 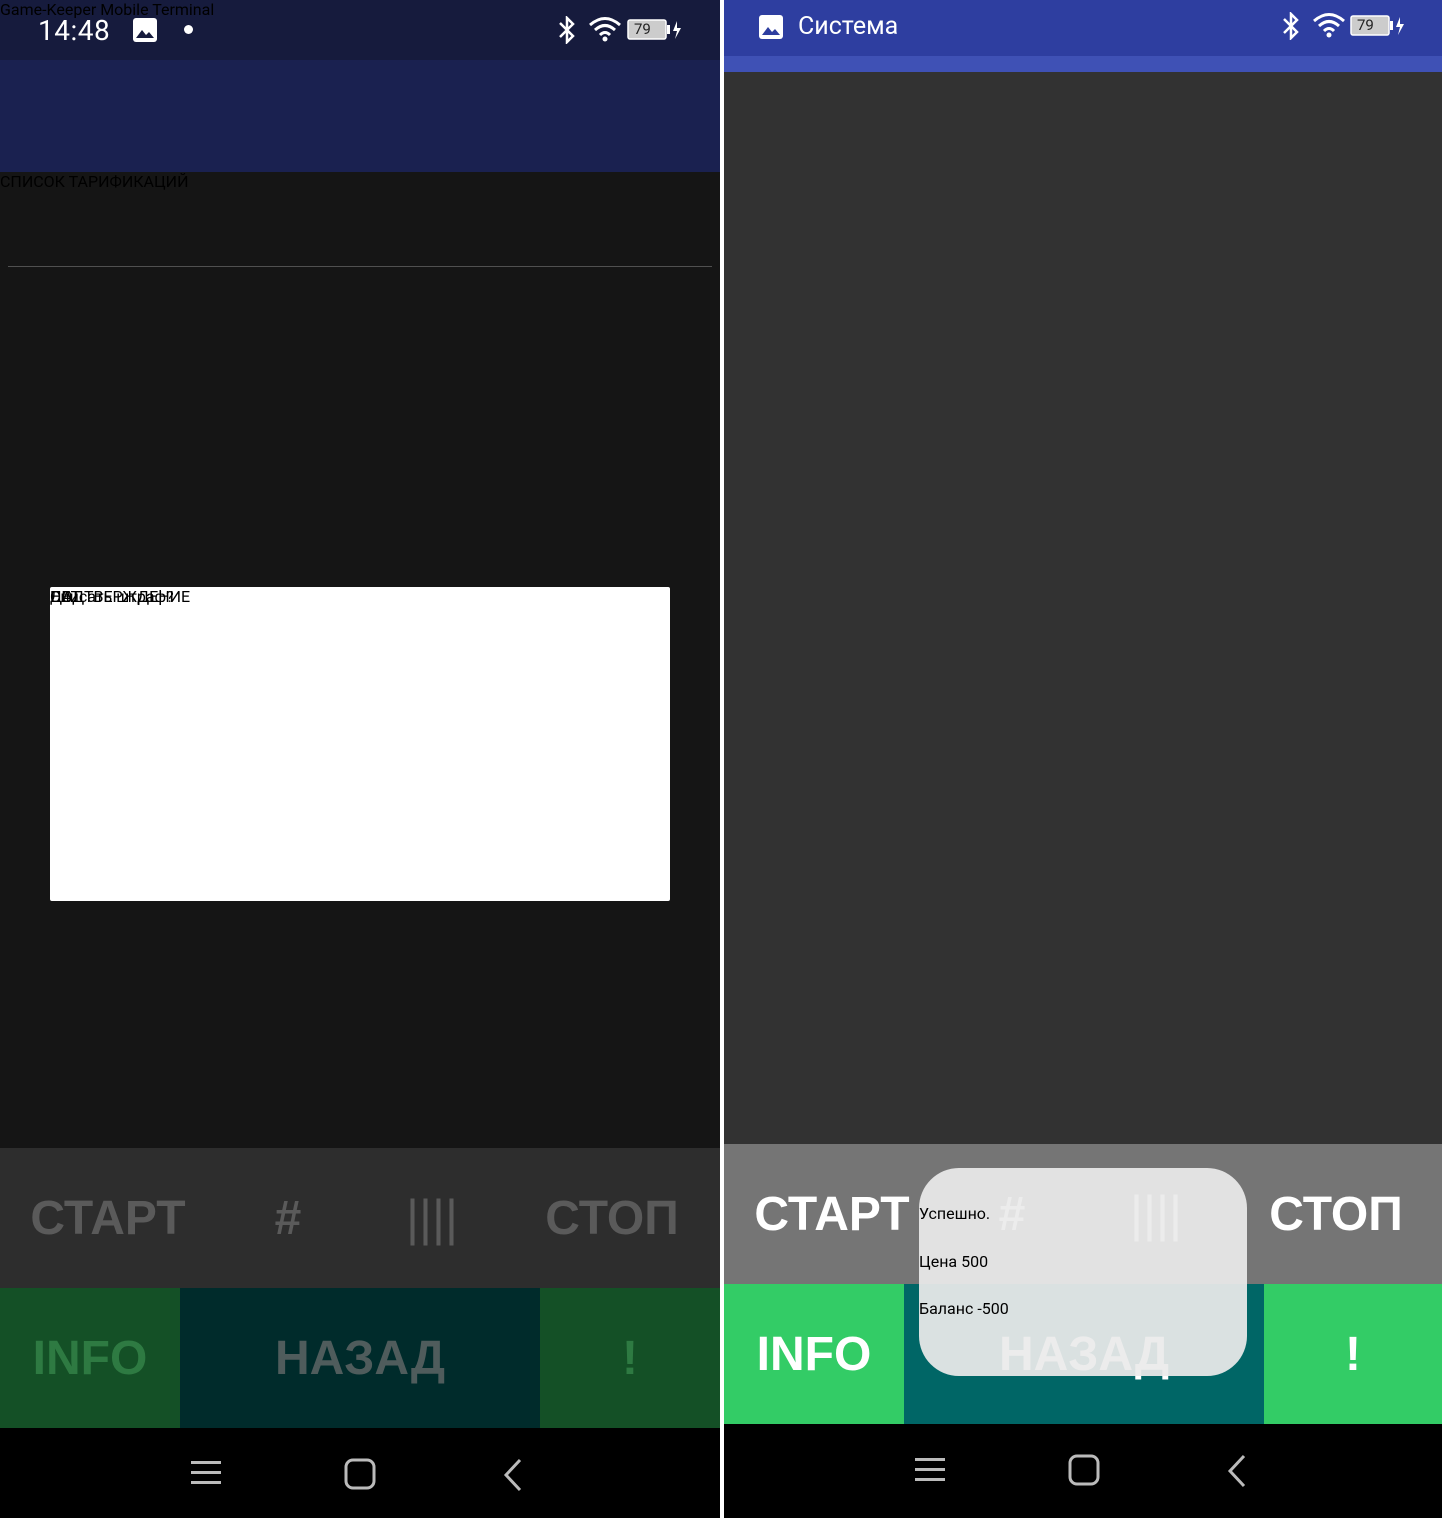 I want to click on back-button: НАЗАД, so click(x=360, y=1358).